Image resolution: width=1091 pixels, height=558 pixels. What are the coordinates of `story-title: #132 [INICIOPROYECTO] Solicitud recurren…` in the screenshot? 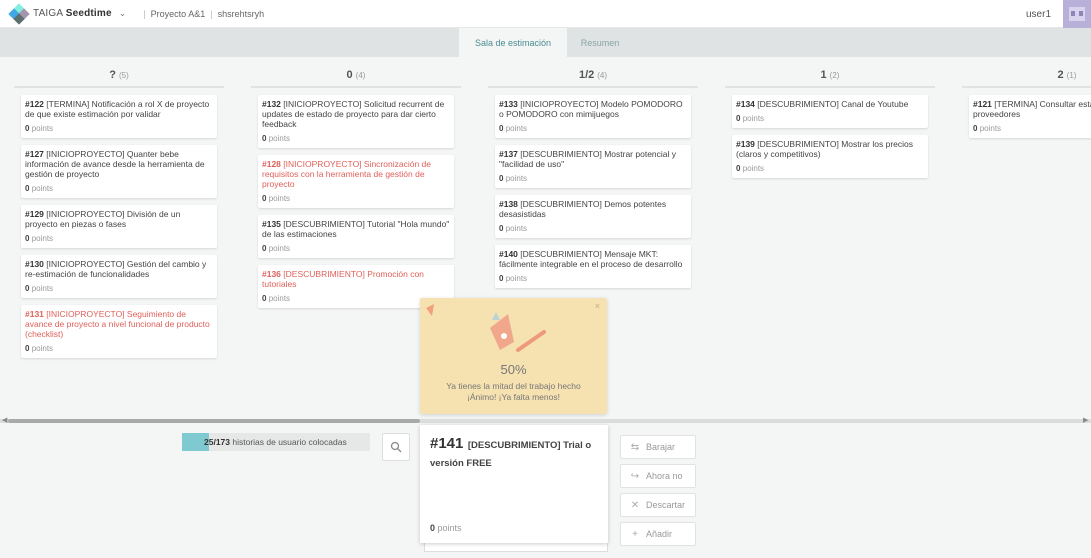 It's located at (356, 114).